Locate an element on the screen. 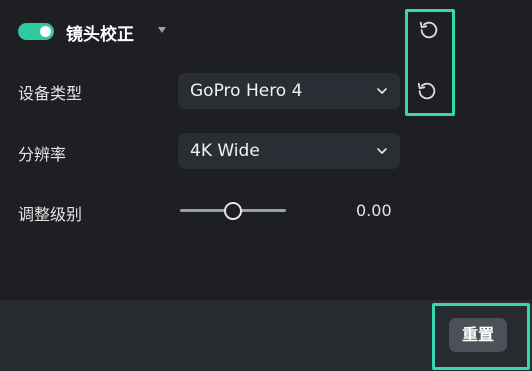  device-type-value: GoPro Hero 4 is located at coordinates (246, 91).